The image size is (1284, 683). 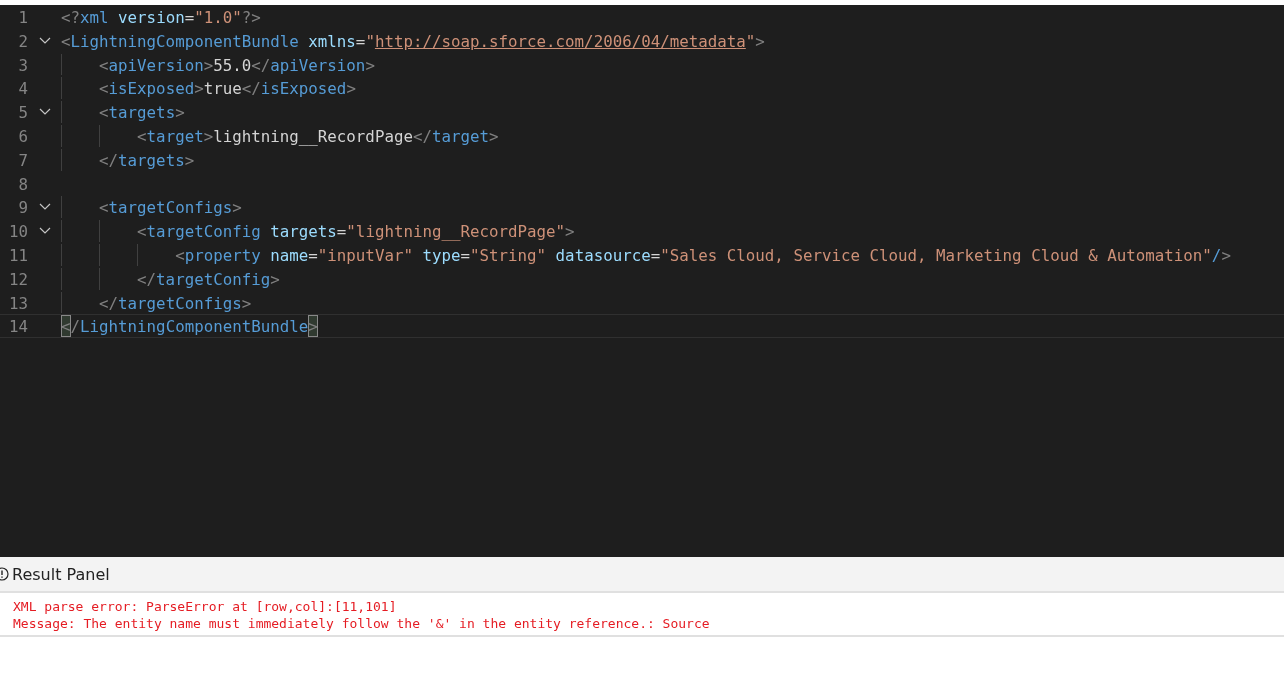 I want to click on line-number: 14, so click(x=17, y=327).